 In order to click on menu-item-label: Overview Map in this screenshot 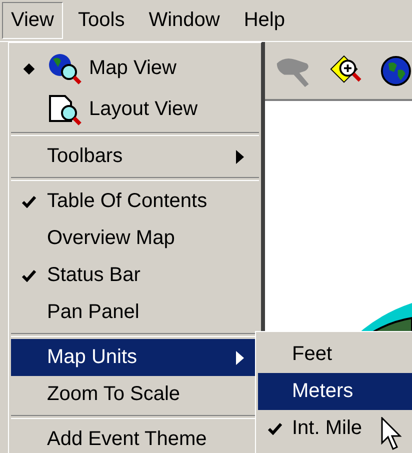, I will do `click(111, 238)`.